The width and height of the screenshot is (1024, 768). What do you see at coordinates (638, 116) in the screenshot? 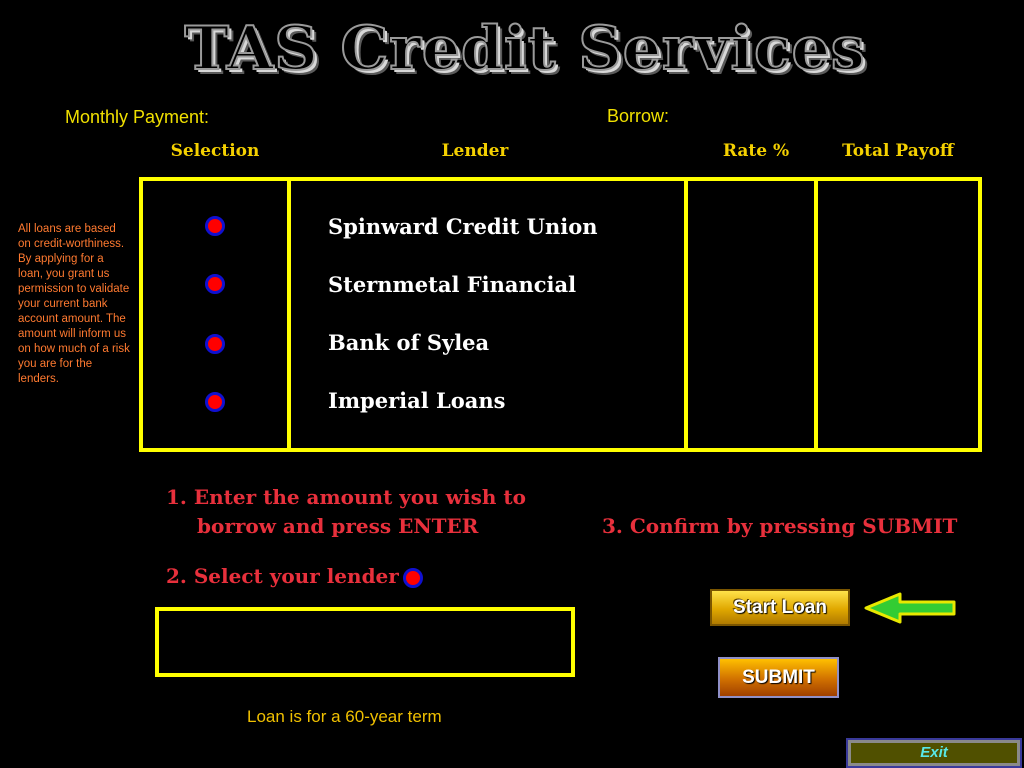
I see `borrow-label: Borrow:` at bounding box center [638, 116].